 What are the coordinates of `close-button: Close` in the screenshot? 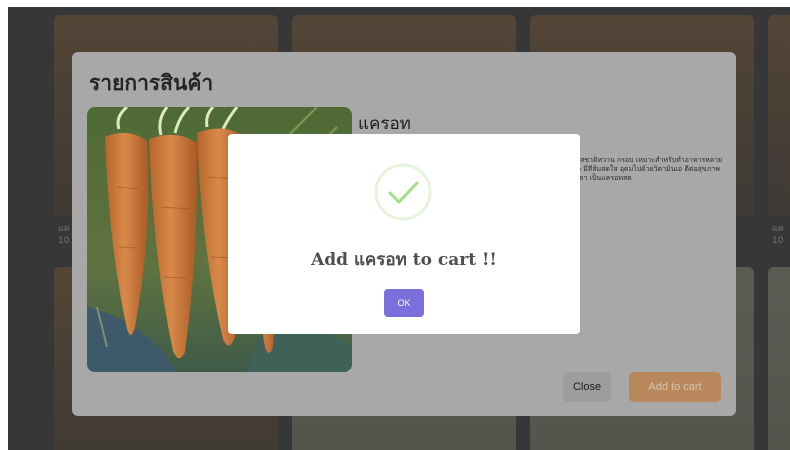 It's located at (587, 387).